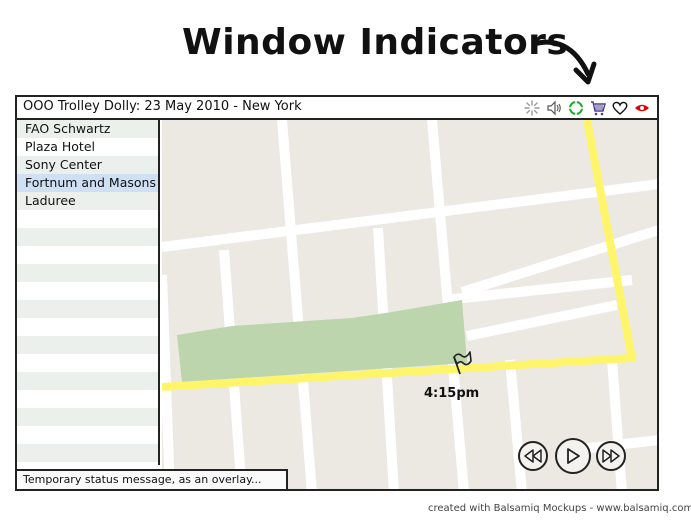 Image resolution: width=691 pixels, height=524 pixels. I want to click on rewind-button, so click(533, 456).